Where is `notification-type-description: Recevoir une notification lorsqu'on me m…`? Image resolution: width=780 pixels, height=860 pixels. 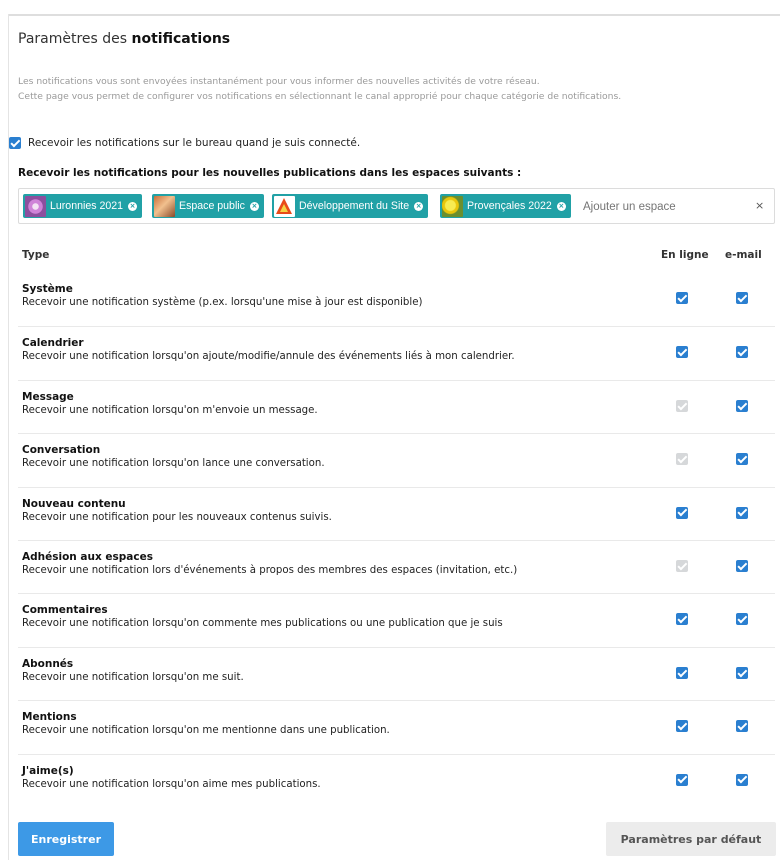 notification-type-description: Recevoir une notification lorsqu'on me m… is located at coordinates (206, 731).